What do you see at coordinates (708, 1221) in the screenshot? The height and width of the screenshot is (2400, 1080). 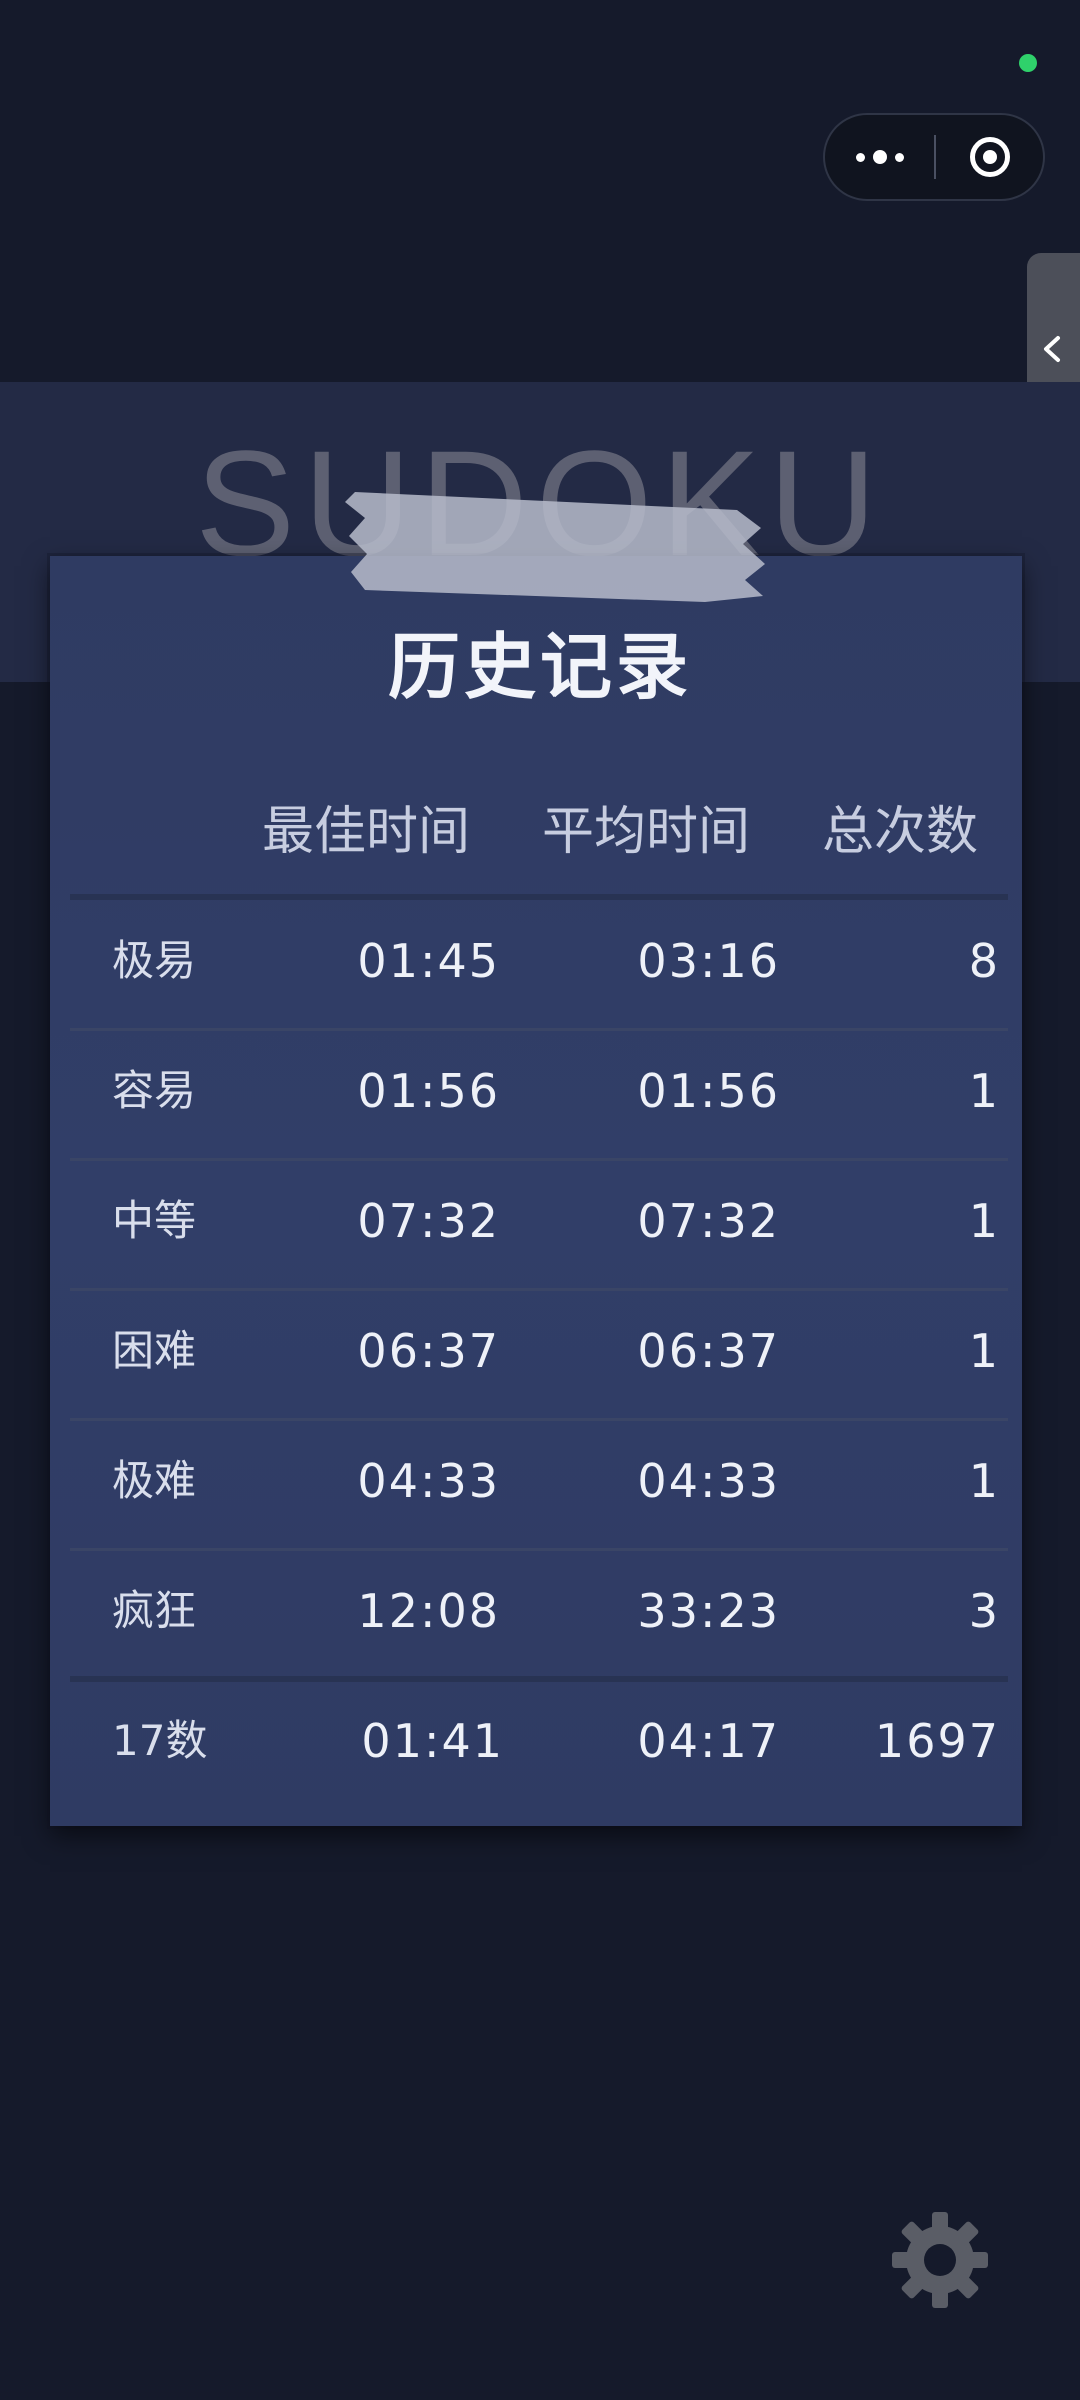 I see `average-time-medium: 07:32` at bounding box center [708, 1221].